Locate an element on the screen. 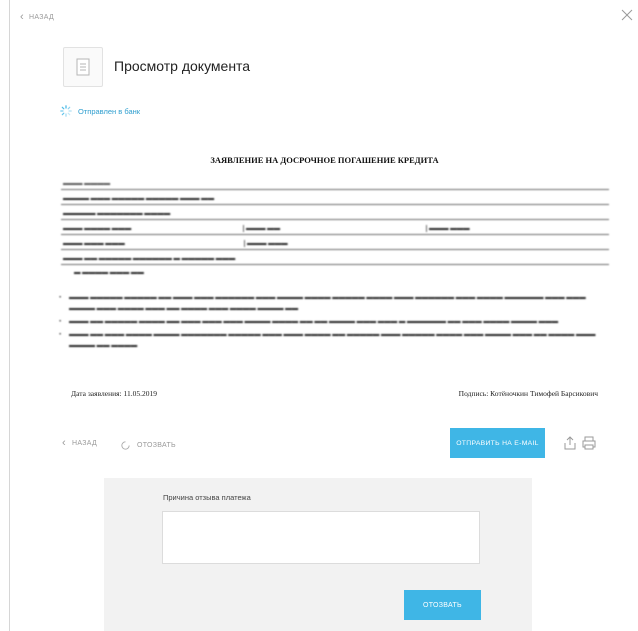 The width and height of the screenshot is (638, 631). applicant-line: ▬ ▬▬▬▬ ▬▬▬ ▬▬ is located at coordinates (109, 272).